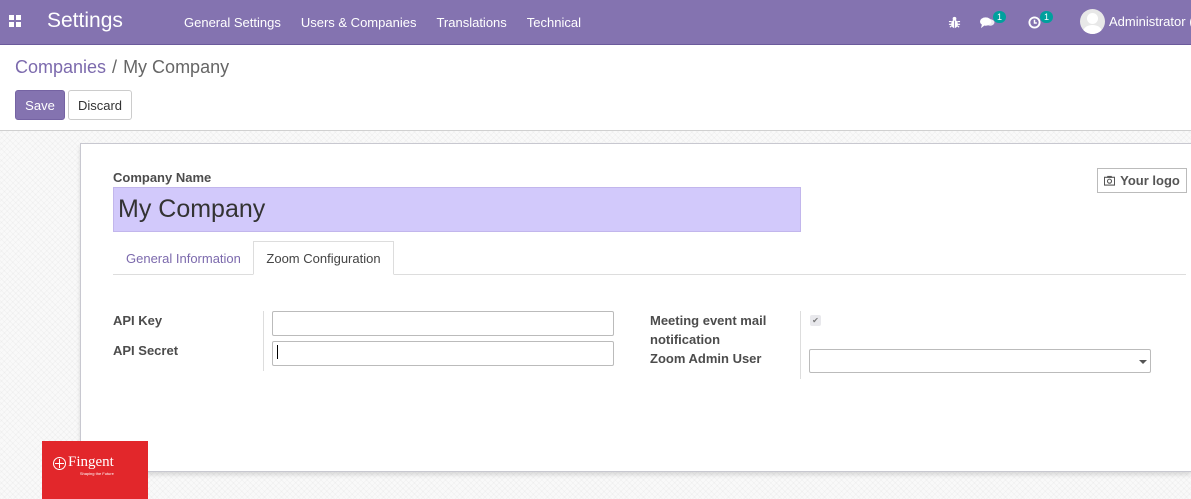 This screenshot has width=1191, height=499. I want to click on text-cursor, so click(277, 352).